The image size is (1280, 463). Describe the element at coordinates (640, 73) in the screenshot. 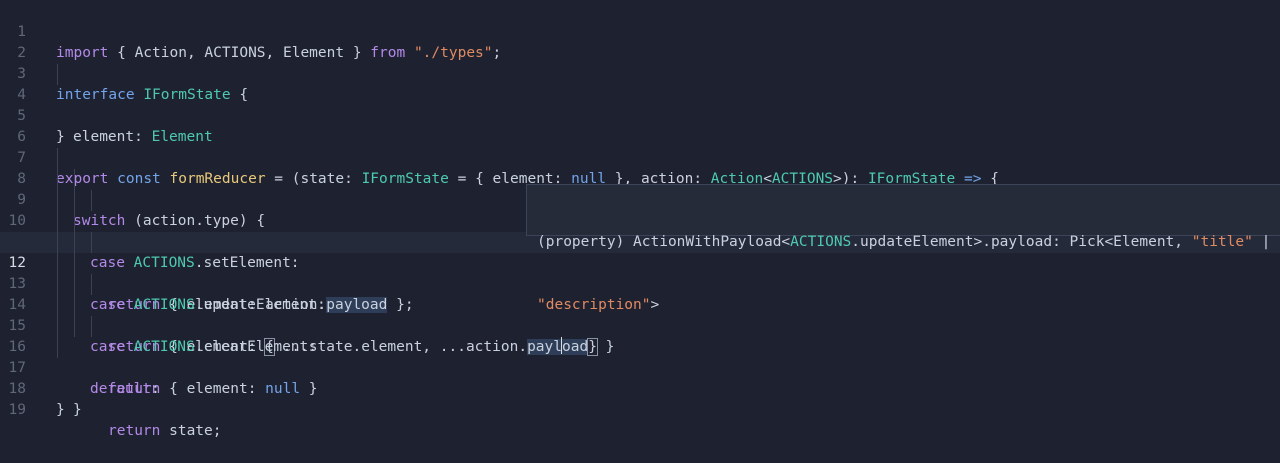

I see `code-line-3: 3 interface IFormState {` at that location.